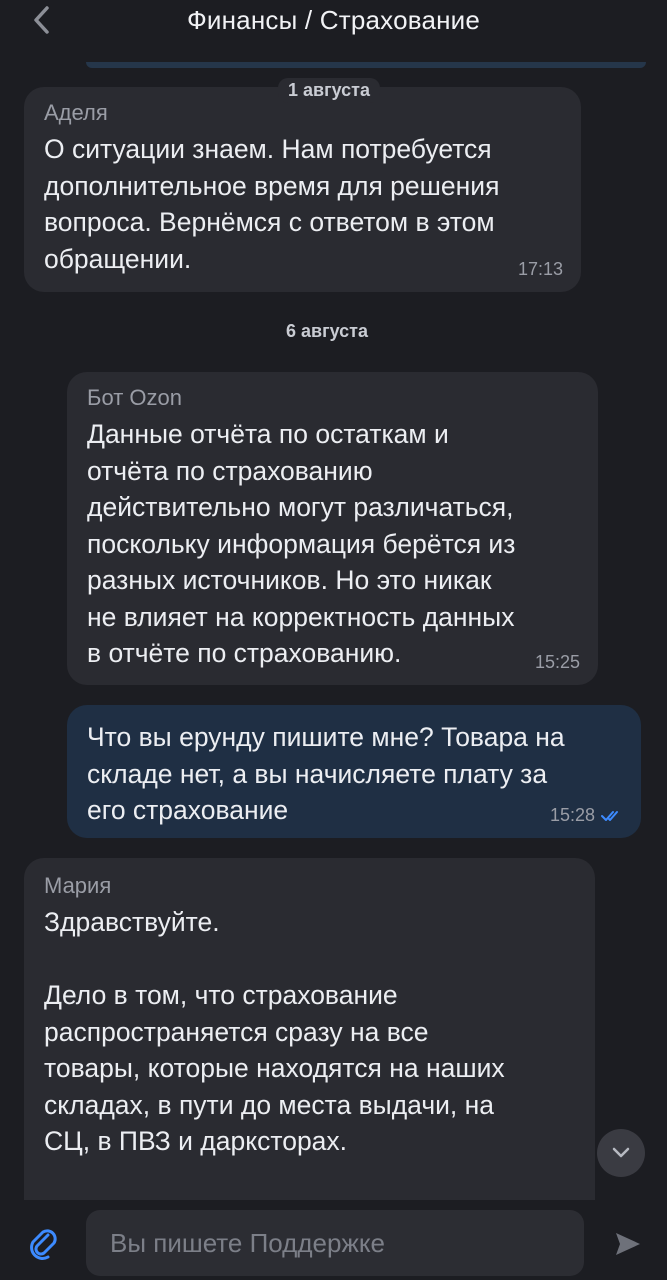 This screenshot has width=667, height=1280. What do you see at coordinates (76, 112) in the screenshot?
I see `message-author: Аделя` at bounding box center [76, 112].